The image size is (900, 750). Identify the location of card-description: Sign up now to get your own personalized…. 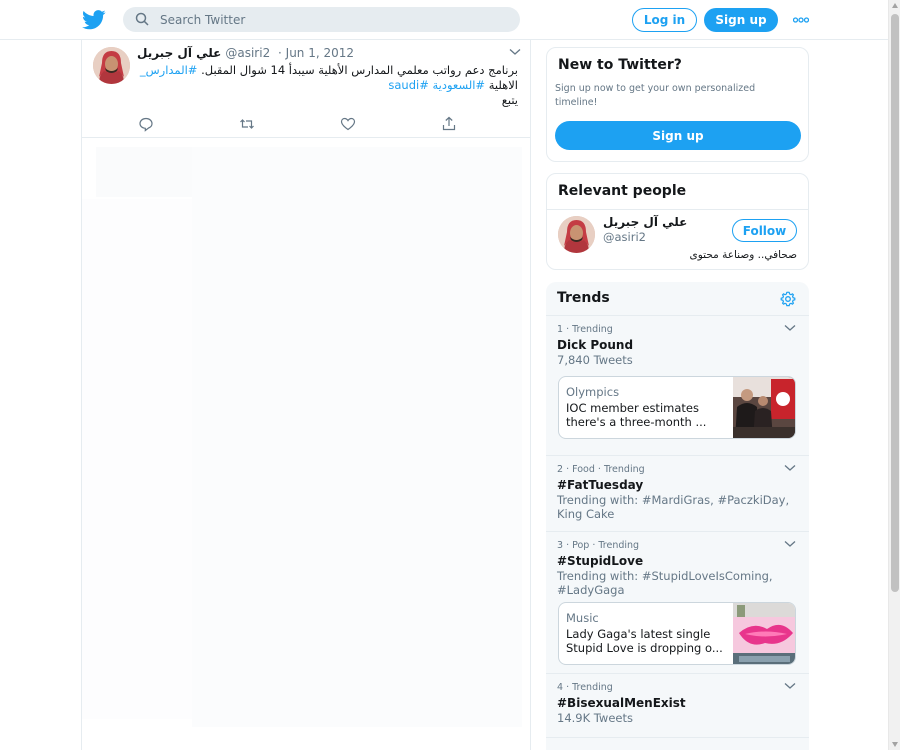
(655, 95).